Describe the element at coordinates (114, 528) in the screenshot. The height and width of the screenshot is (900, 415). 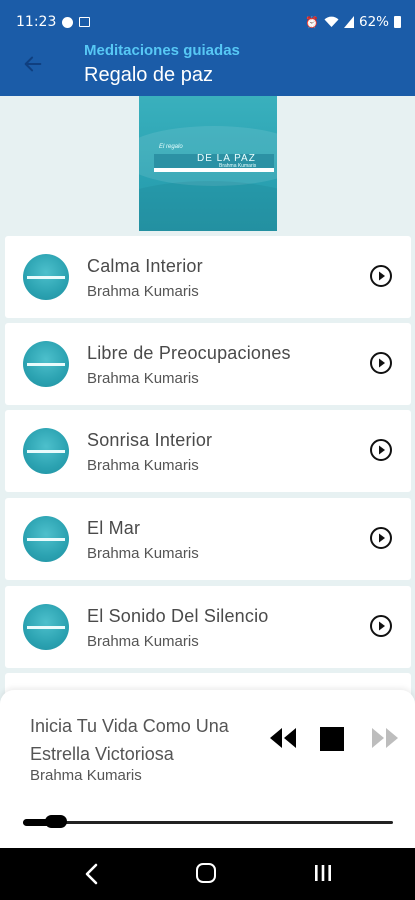
I see `track-name: El Mar` at that location.